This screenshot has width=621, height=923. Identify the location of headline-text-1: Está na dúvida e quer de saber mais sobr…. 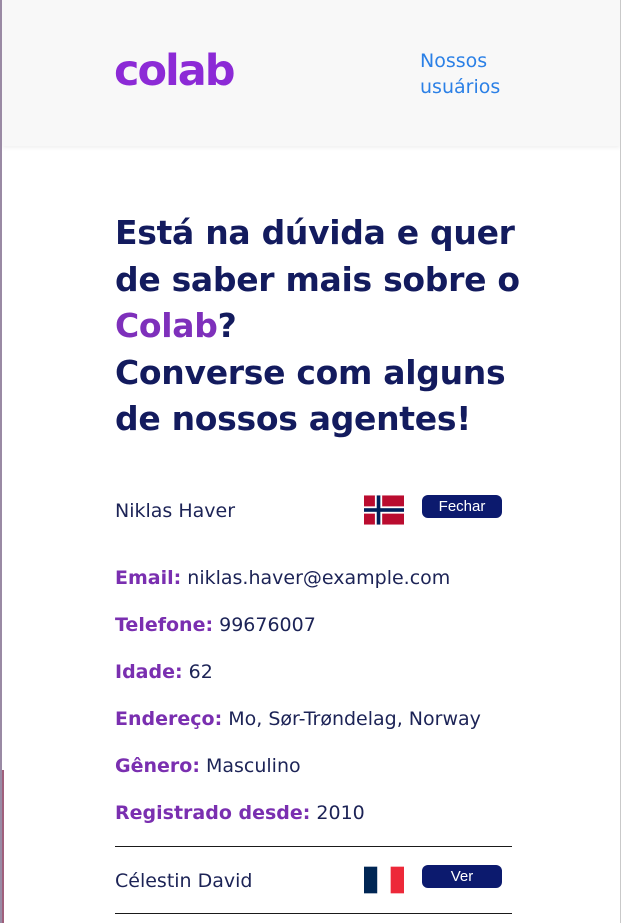
(317, 256).